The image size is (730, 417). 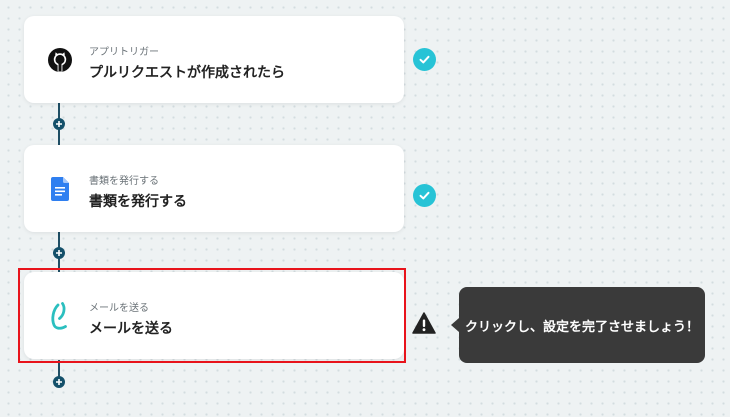 I want to click on step-card-trigger: アプリトリガー プルリクエストが作成されたら, so click(x=214, y=59).